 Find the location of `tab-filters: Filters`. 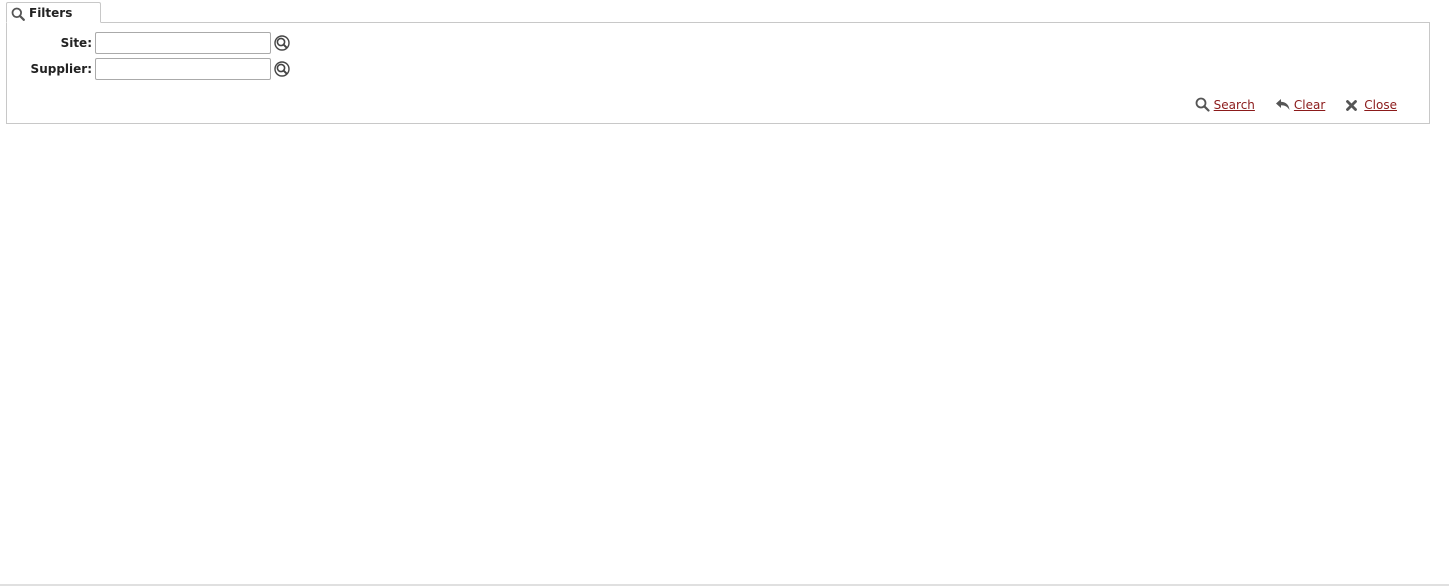

tab-filters: Filters is located at coordinates (53, 12).